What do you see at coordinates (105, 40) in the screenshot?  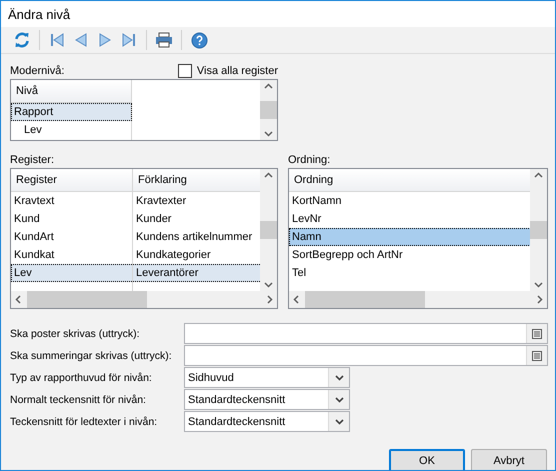 I see `next-icon` at bounding box center [105, 40].